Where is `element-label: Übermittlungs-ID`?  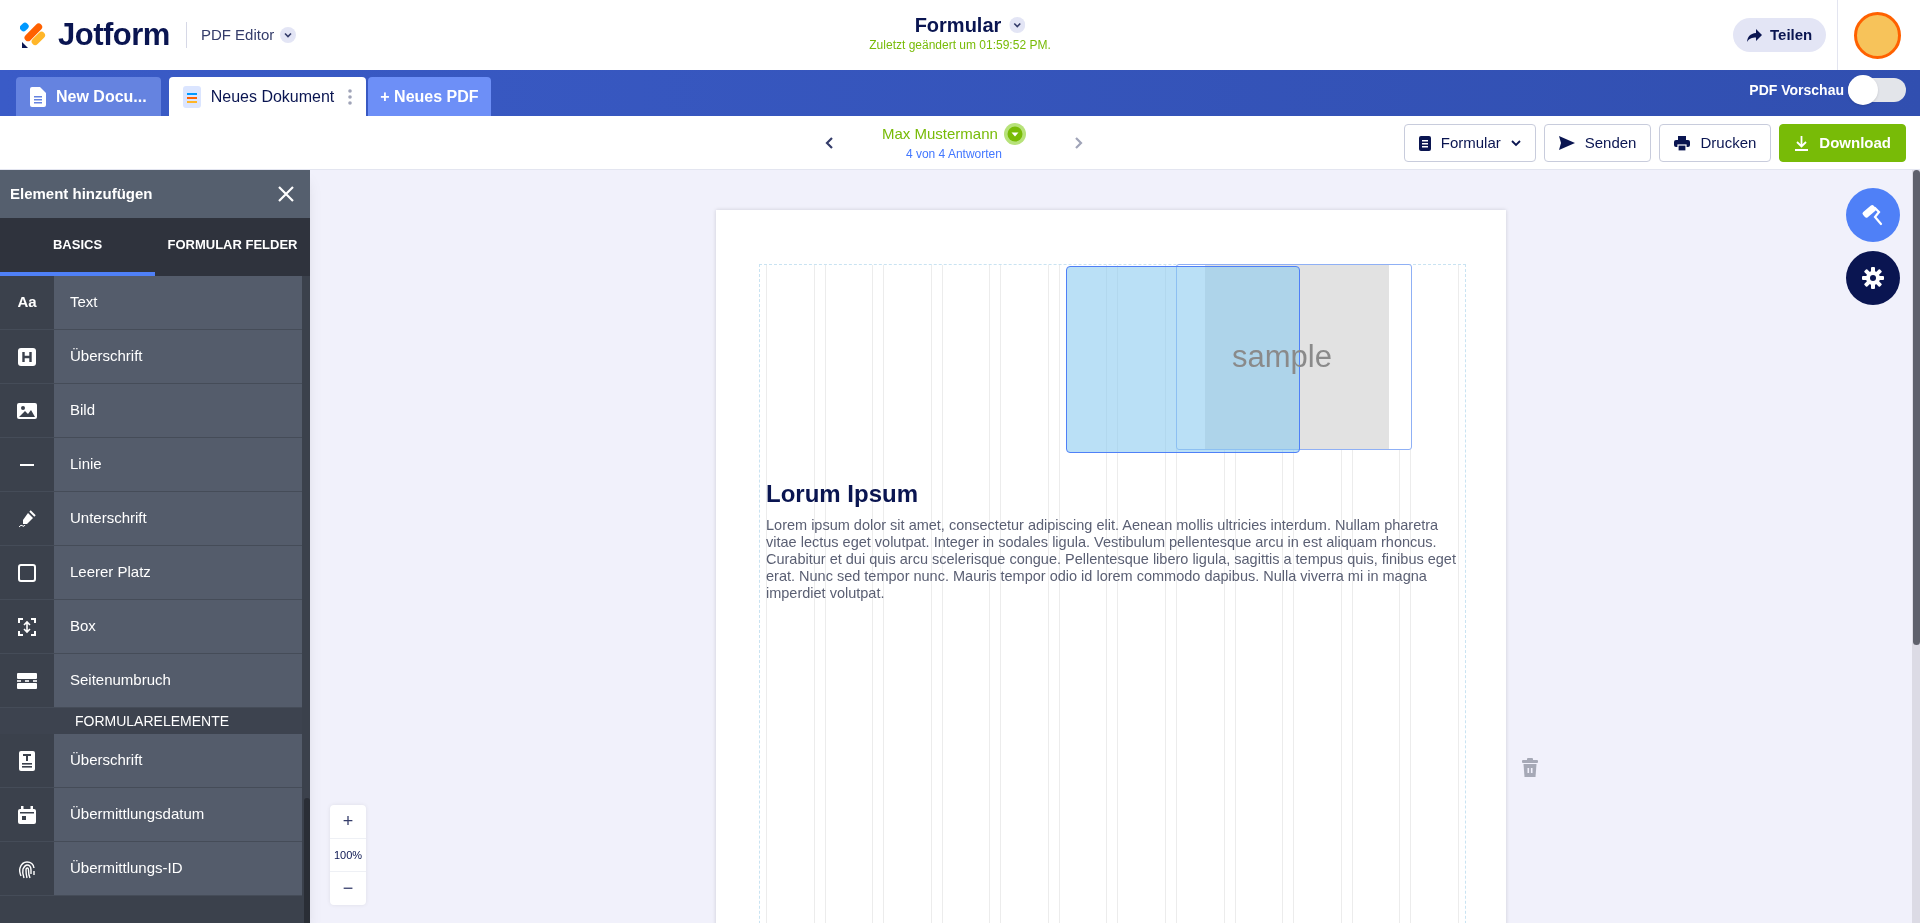 element-label: Übermittlungs-ID is located at coordinates (126, 868).